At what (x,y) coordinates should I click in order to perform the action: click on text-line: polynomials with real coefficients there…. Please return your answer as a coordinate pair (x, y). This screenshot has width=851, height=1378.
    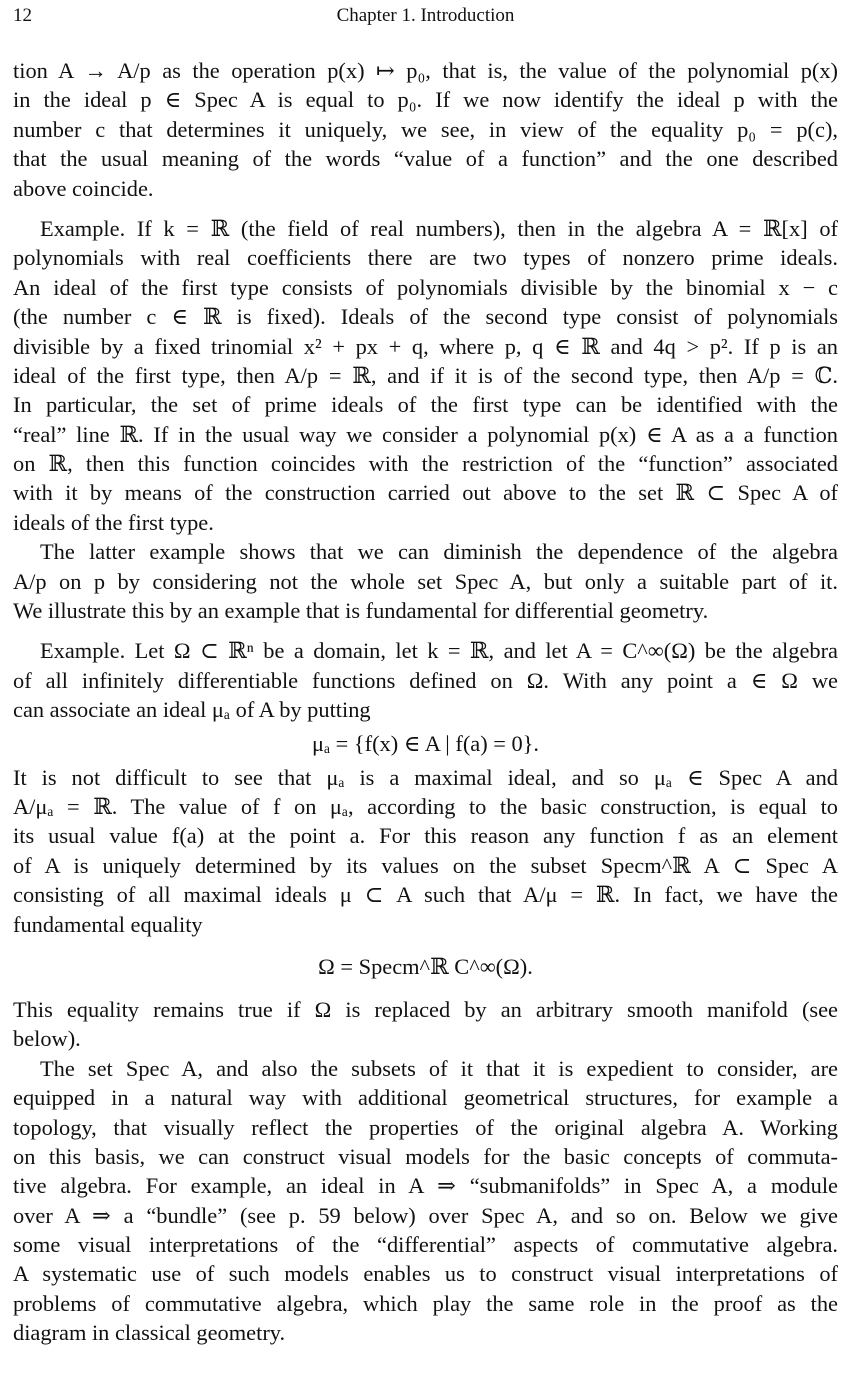
    Looking at the image, I should click on (425, 258).